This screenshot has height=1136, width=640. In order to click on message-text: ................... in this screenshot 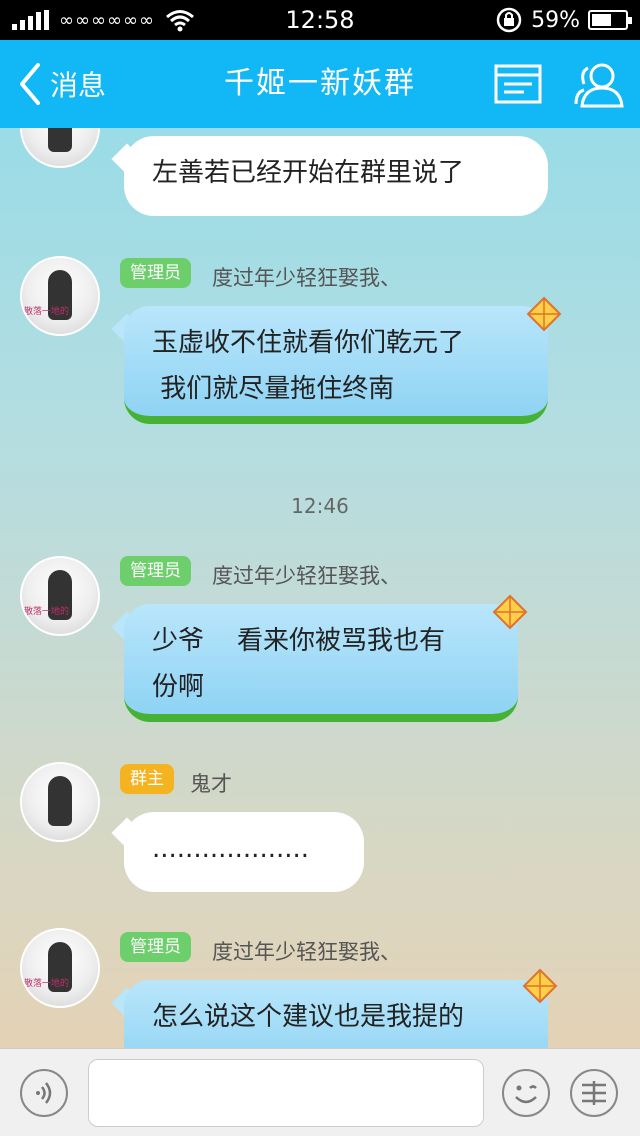, I will do `click(231, 849)`.